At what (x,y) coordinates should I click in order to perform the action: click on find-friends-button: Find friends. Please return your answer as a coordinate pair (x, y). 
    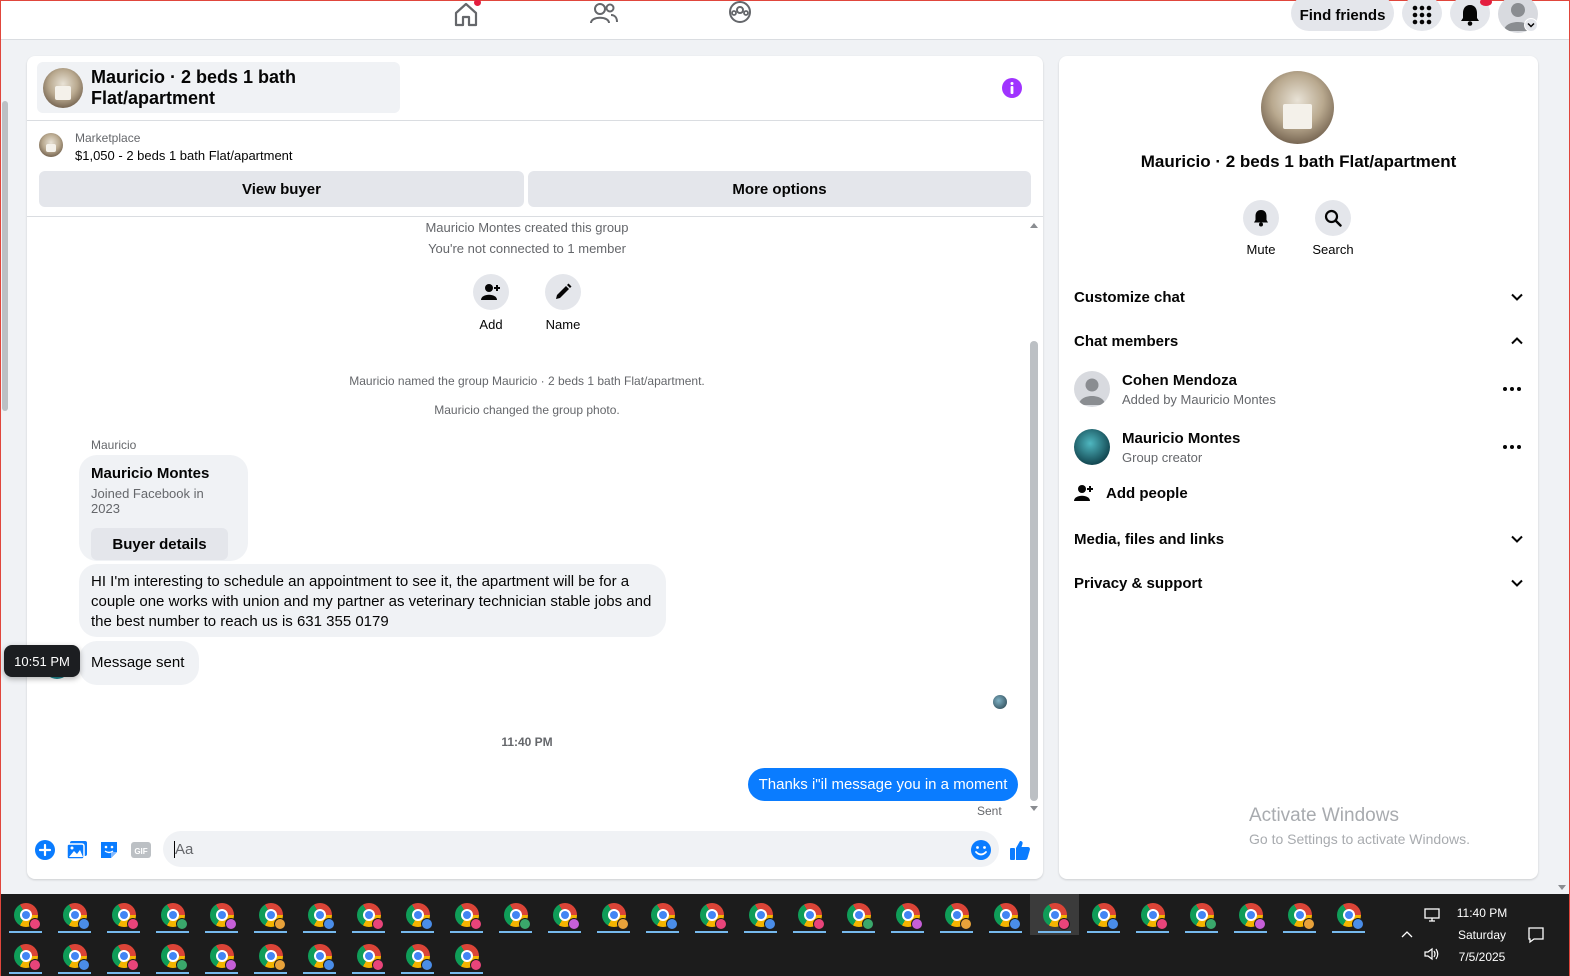
    Looking at the image, I should click on (1342, 15).